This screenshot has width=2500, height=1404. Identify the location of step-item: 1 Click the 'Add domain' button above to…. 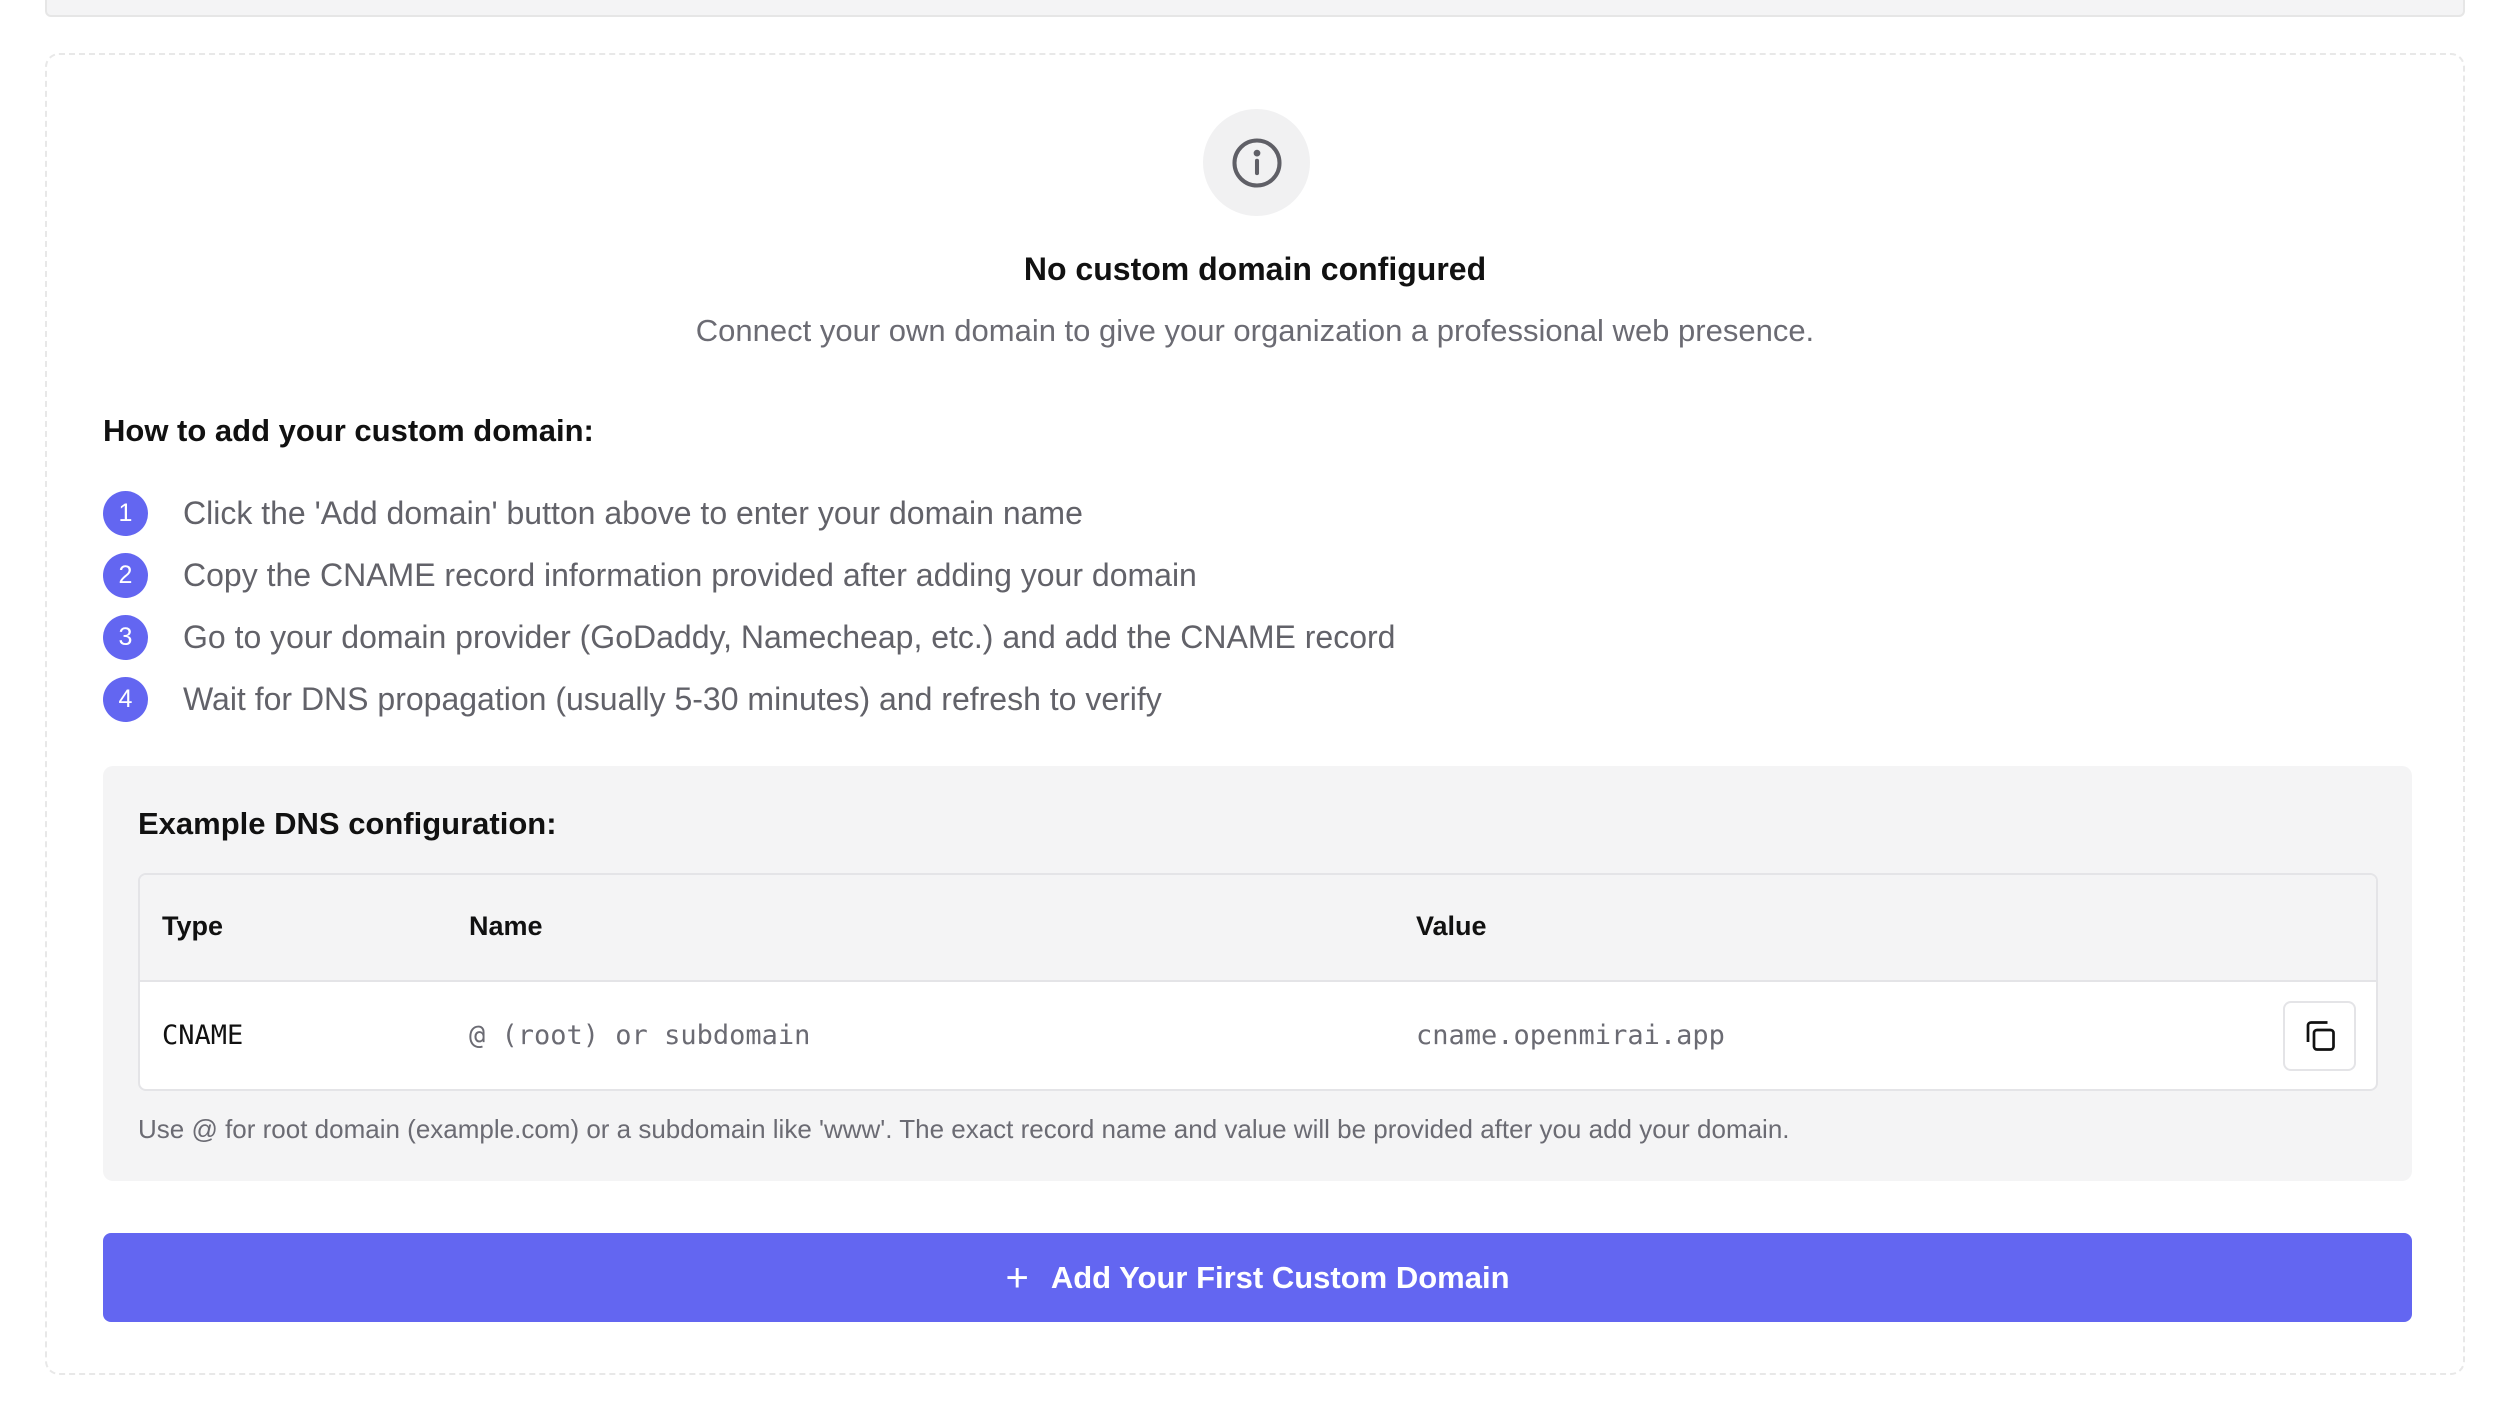
(749, 513).